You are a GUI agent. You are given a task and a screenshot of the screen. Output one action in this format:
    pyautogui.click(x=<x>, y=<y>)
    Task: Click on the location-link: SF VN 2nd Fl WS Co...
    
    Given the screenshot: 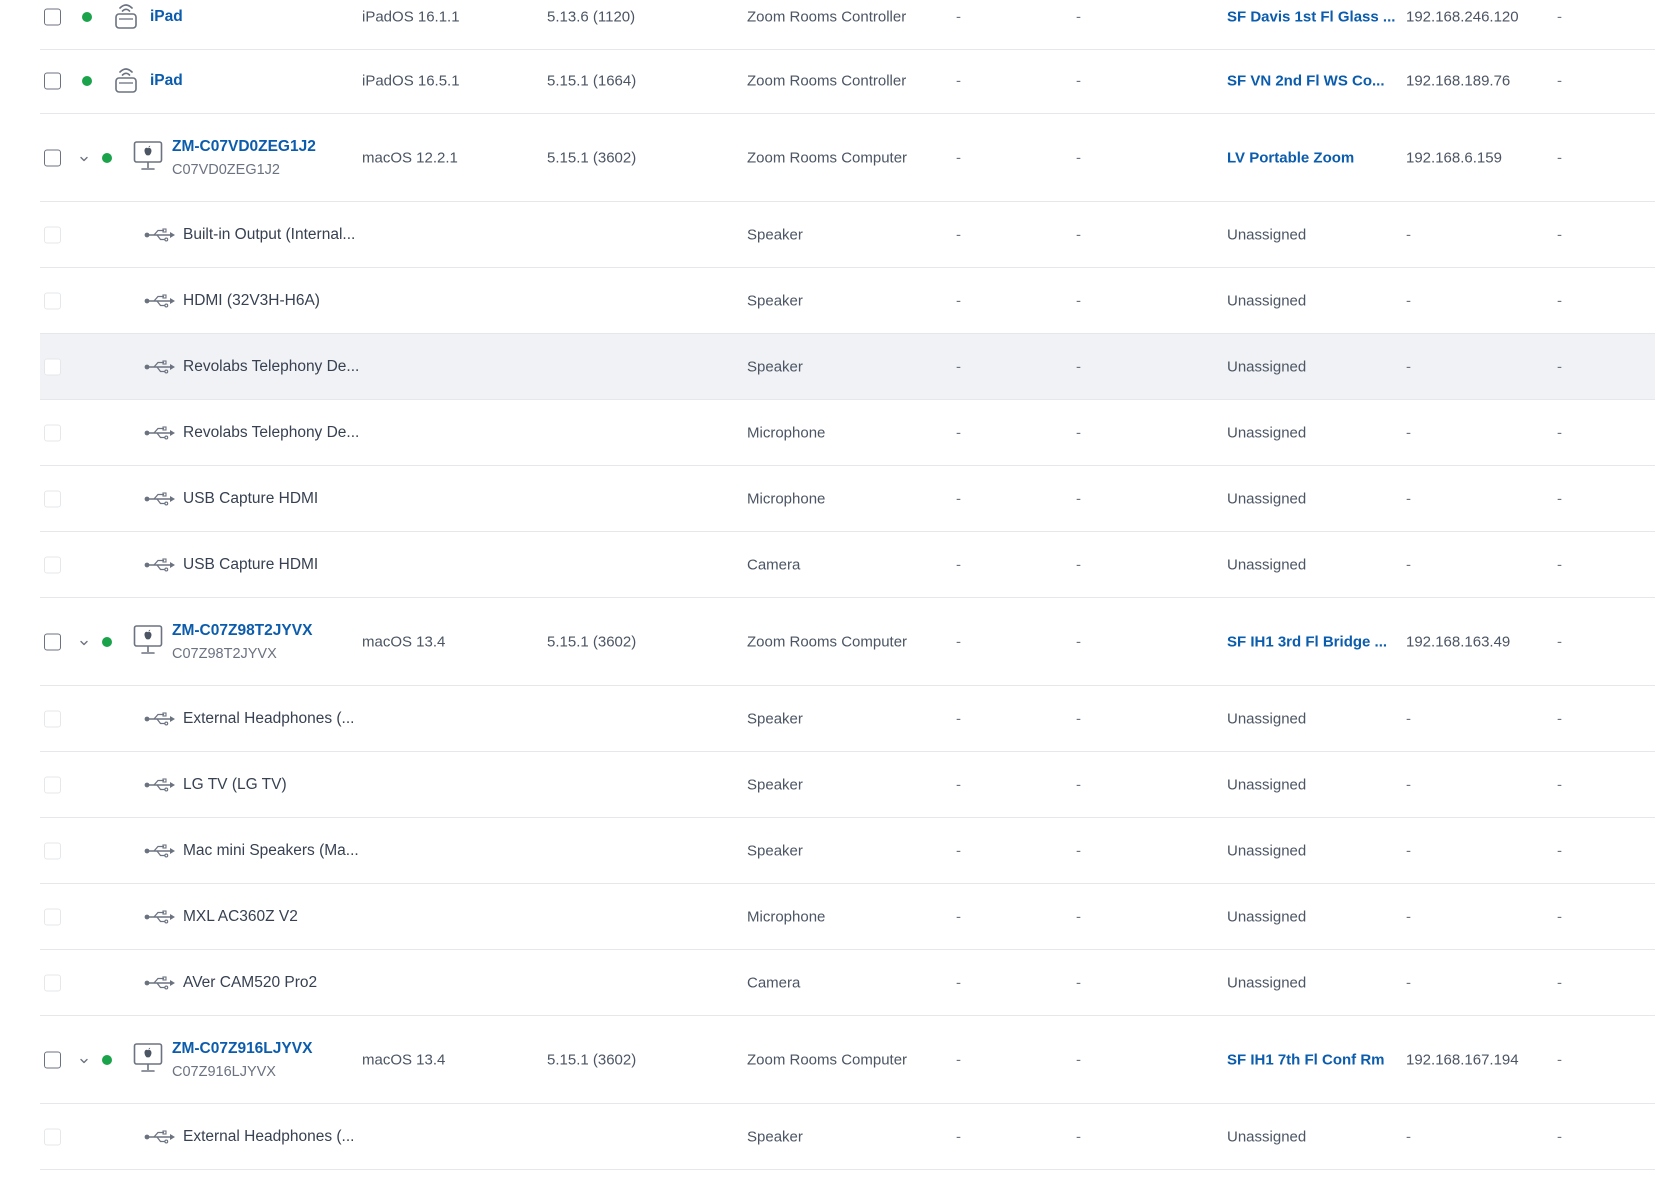 What is the action you would take?
    pyautogui.click(x=1306, y=80)
    